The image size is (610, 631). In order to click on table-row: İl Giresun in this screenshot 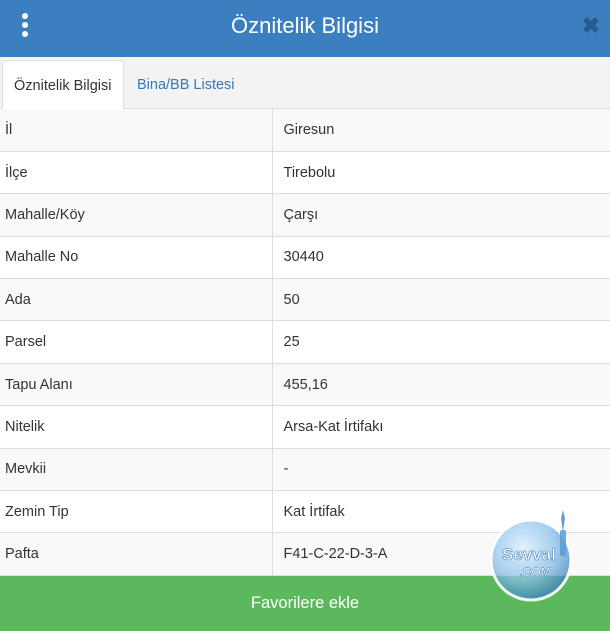, I will do `click(305, 130)`.